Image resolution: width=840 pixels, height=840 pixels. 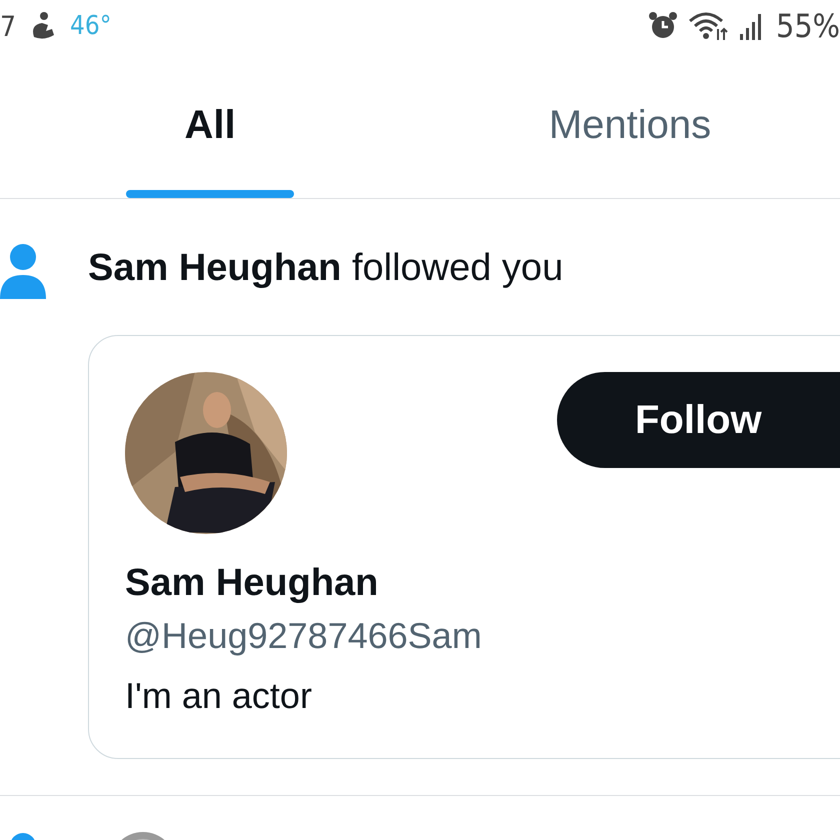 What do you see at coordinates (43, 26) in the screenshot?
I see `weather-icon` at bounding box center [43, 26].